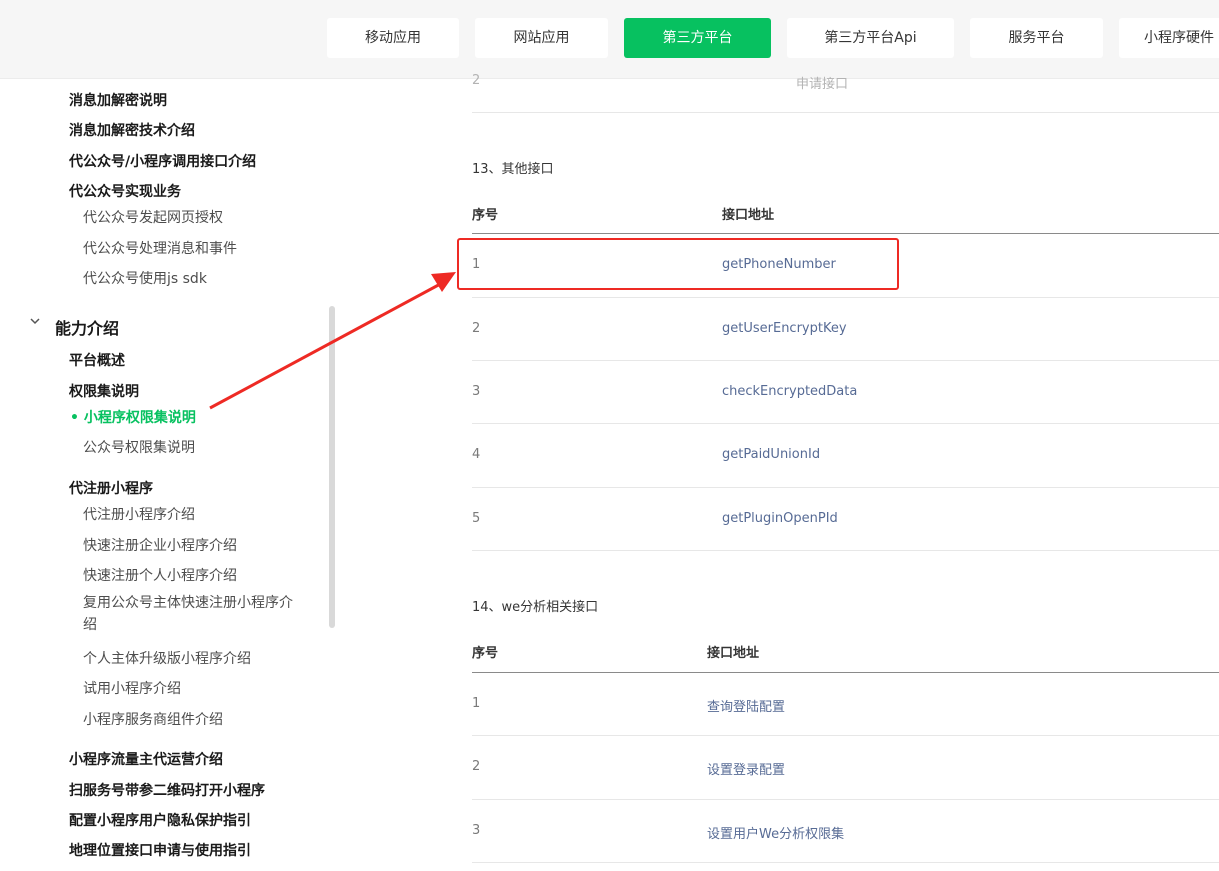 This screenshot has width=1219, height=871. What do you see at coordinates (160, 248) in the screenshot?
I see `sidebar-item-message-events: 代公众号处理消息和事件` at bounding box center [160, 248].